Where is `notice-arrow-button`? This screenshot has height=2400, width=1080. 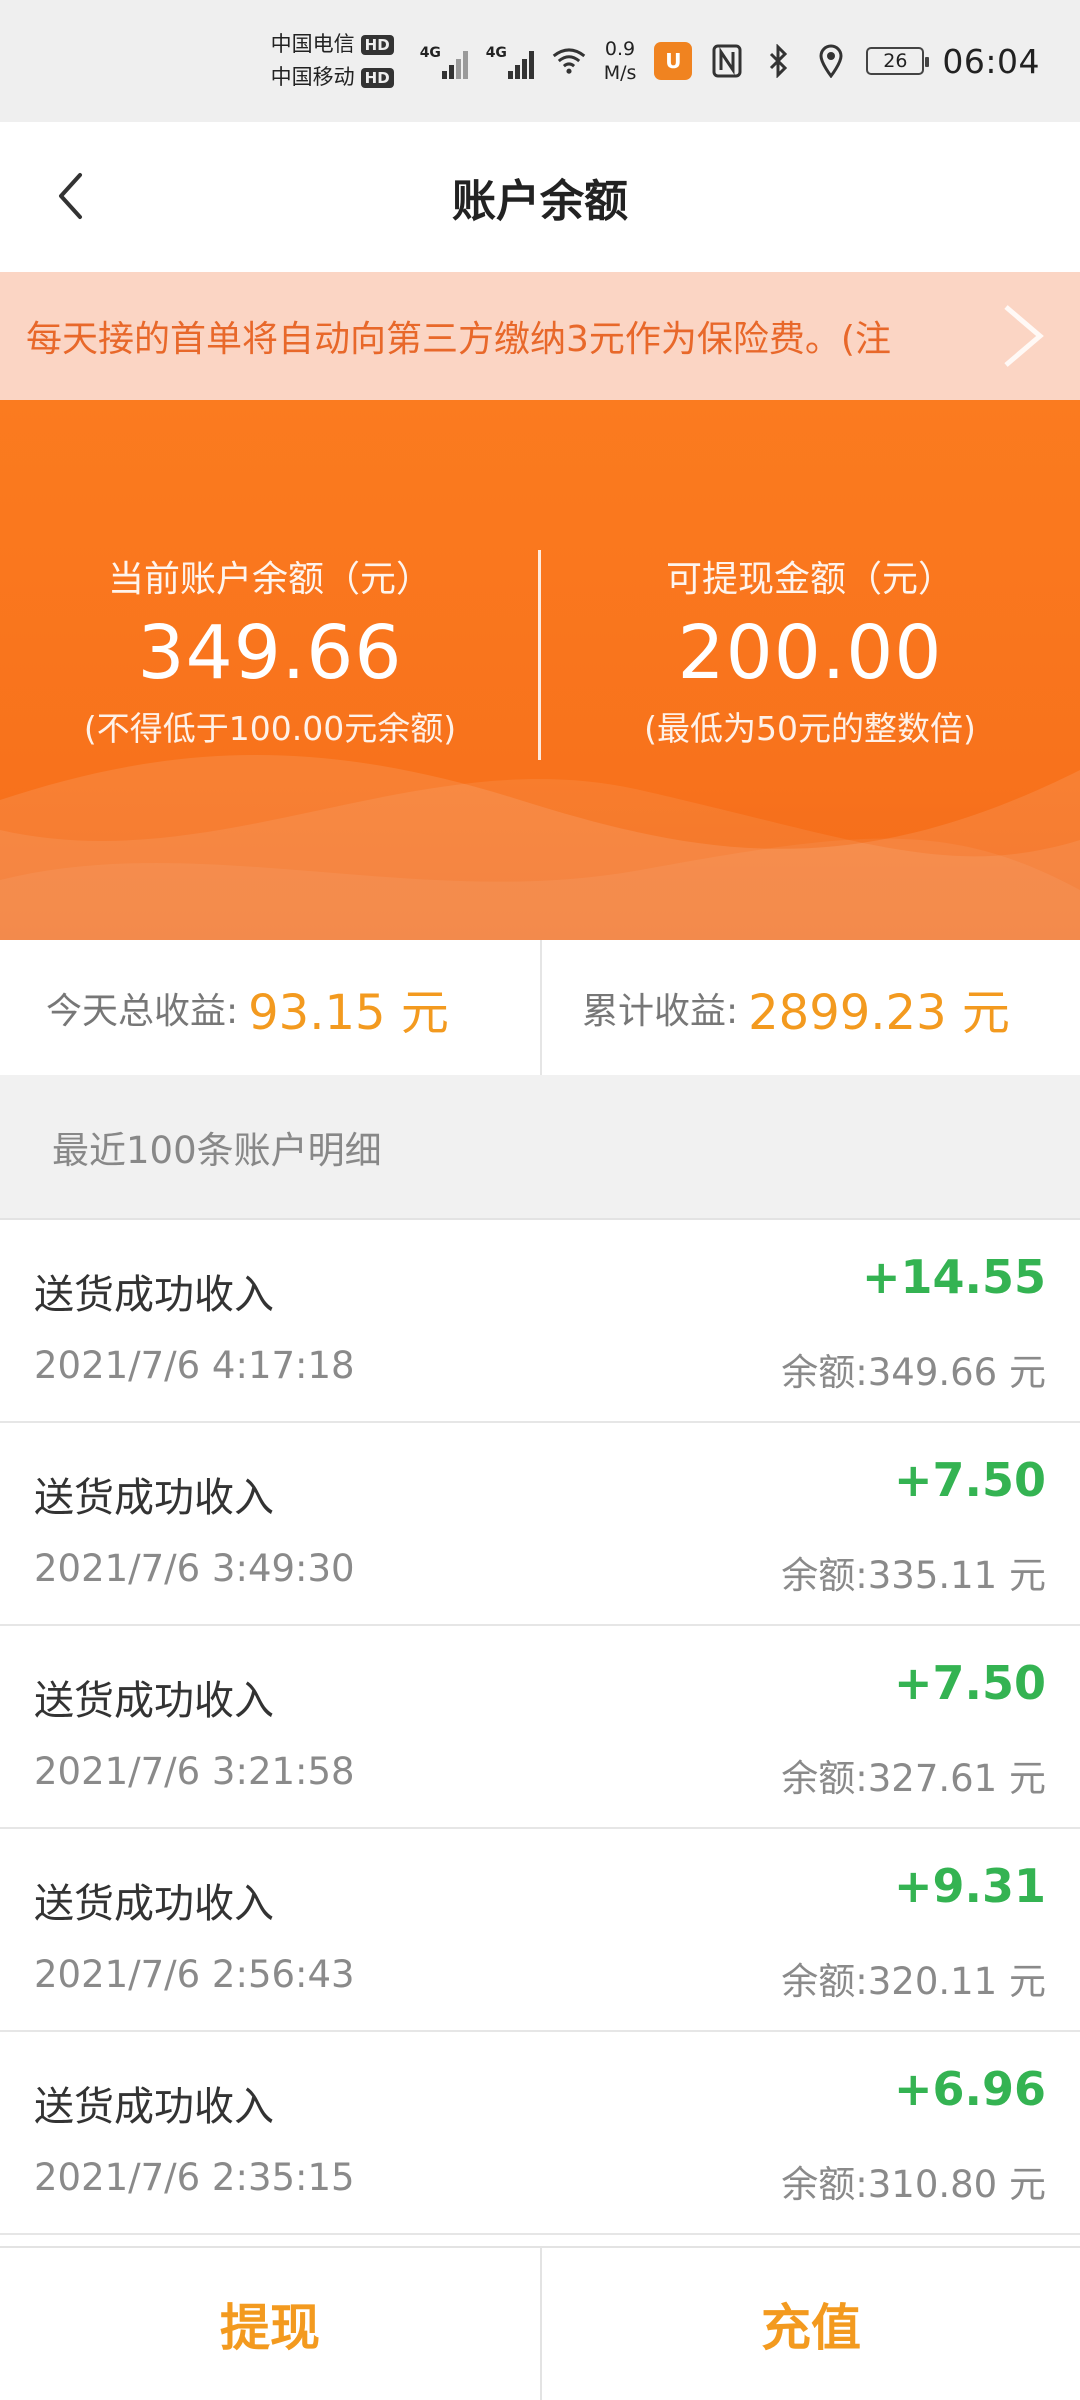 notice-arrow-button is located at coordinates (1023, 336).